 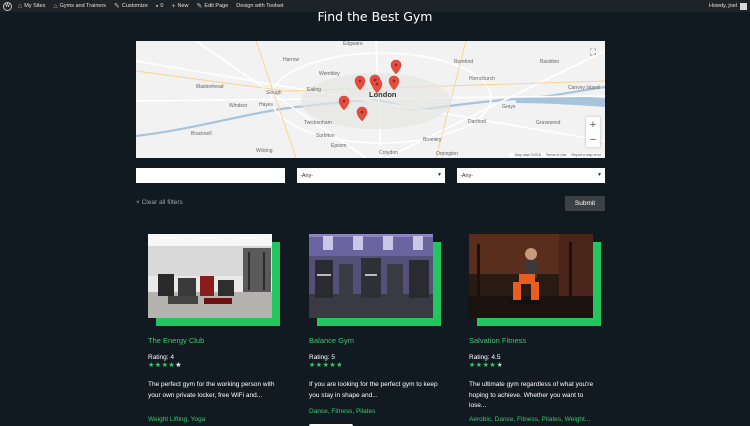 What do you see at coordinates (176, 419) in the screenshot?
I see `gym-tags: Weight Lifting, Yoga` at bounding box center [176, 419].